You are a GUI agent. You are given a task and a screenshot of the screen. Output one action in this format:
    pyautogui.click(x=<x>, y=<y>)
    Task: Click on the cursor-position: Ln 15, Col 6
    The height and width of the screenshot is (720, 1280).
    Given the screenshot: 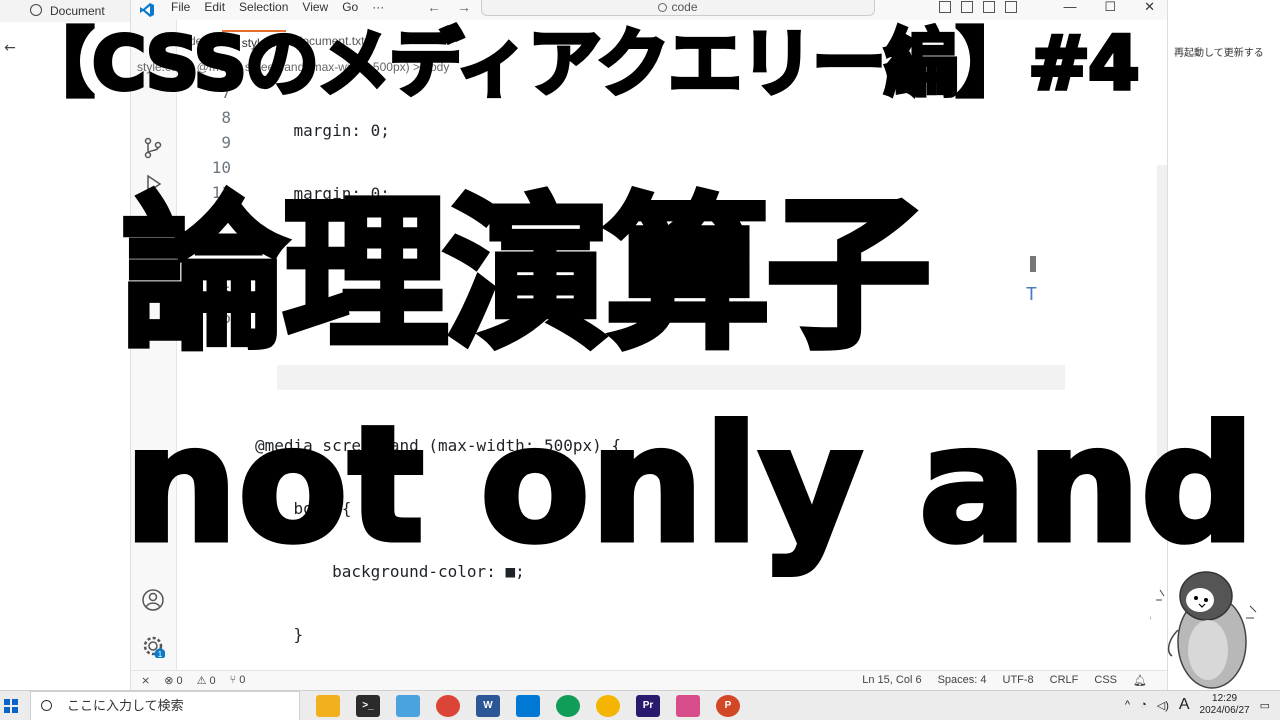 What is the action you would take?
    pyautogui.click(x=891, y=680)
    